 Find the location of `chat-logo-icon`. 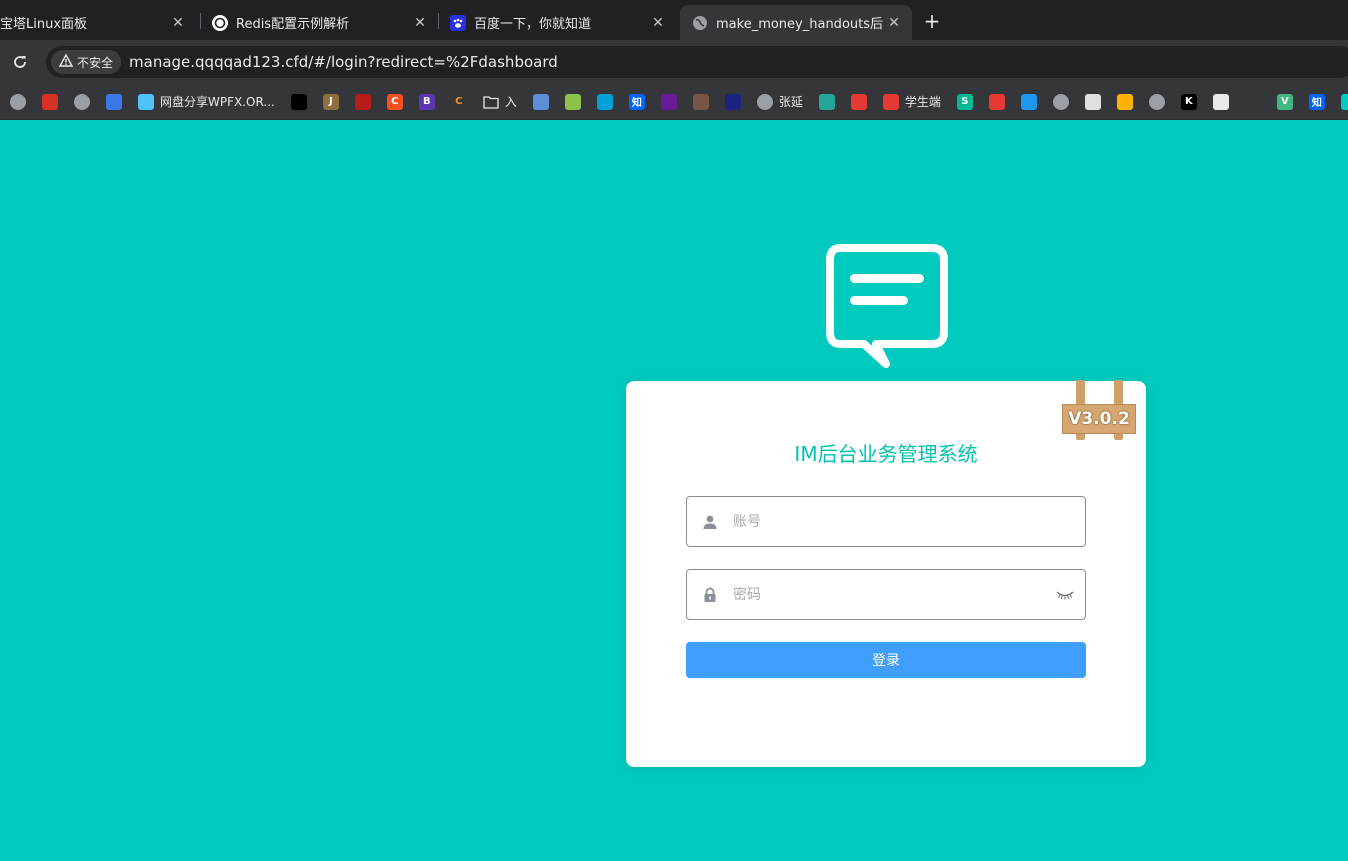

chat-logo-icon is located at coordinates (887, 306).